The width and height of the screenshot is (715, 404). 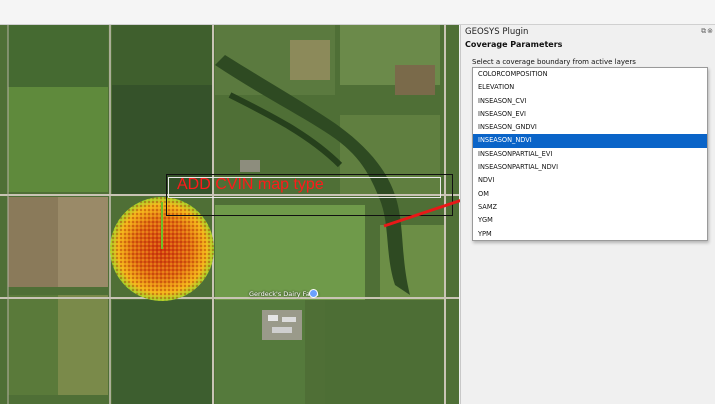 What do you see at coordinates (590, 180) in the screenshot?
I see `dropdown-item: NDVI` at bounding box center [590, 180].